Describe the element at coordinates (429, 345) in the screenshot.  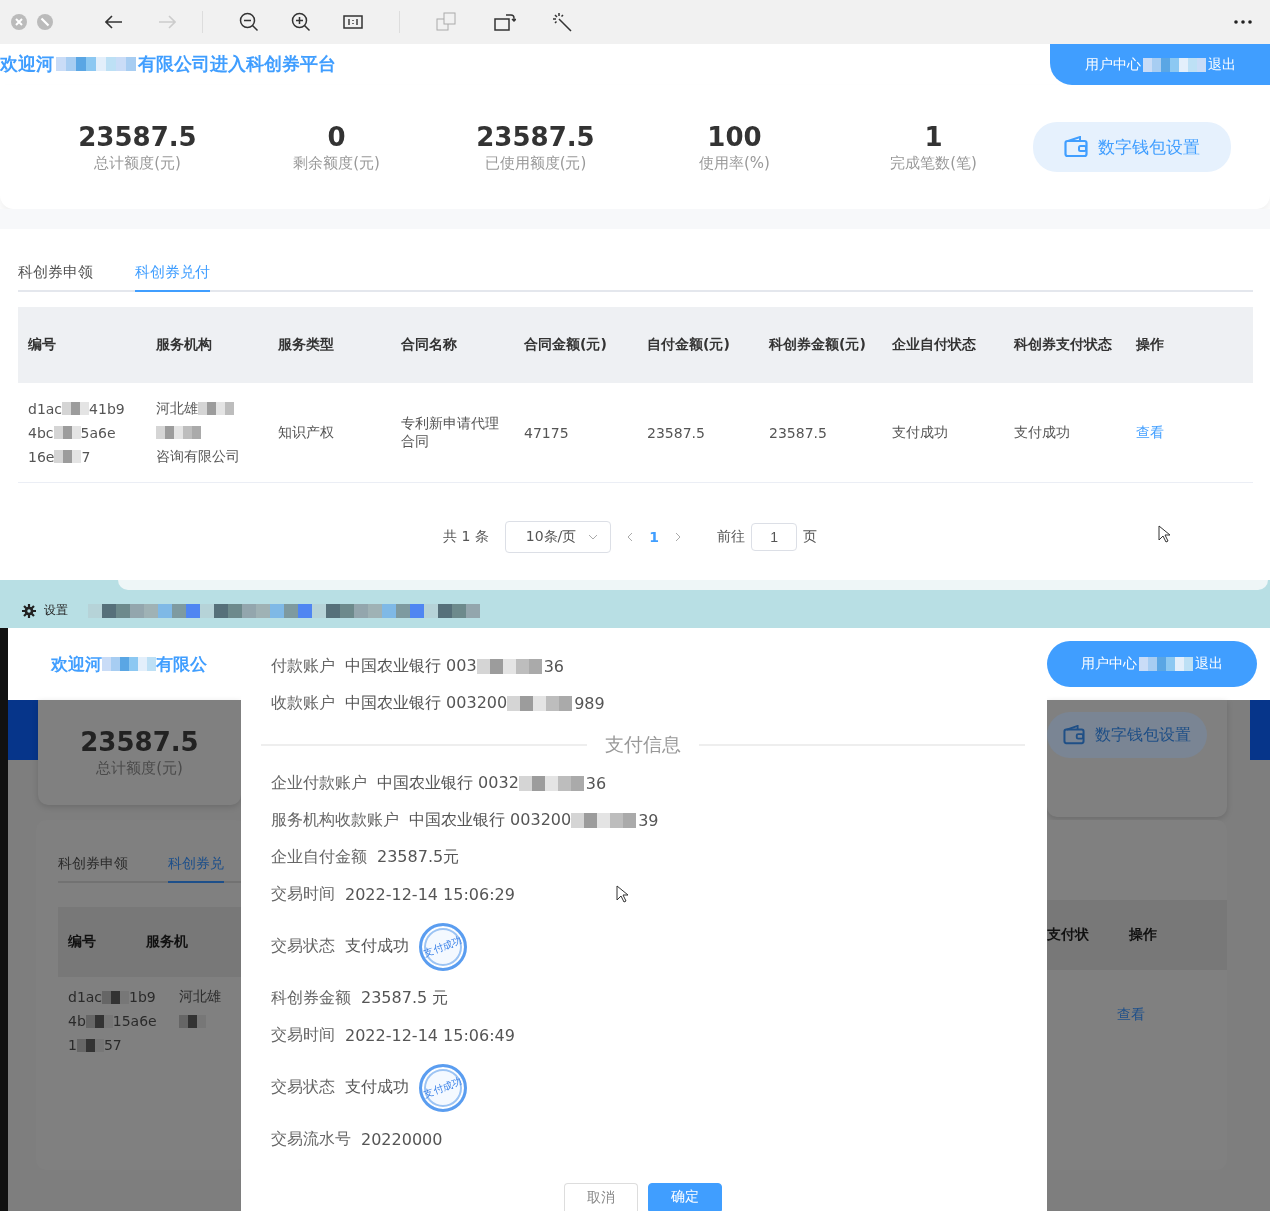
I see `column-header: 合同名称` at that location.